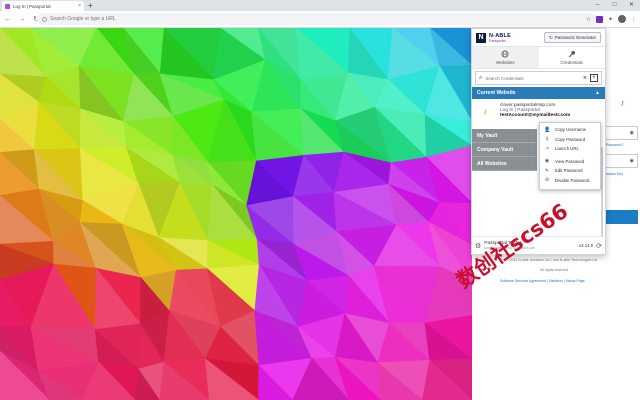 This screenshot has height=400, width=640. I want to click on address-input, so click(321, 19).